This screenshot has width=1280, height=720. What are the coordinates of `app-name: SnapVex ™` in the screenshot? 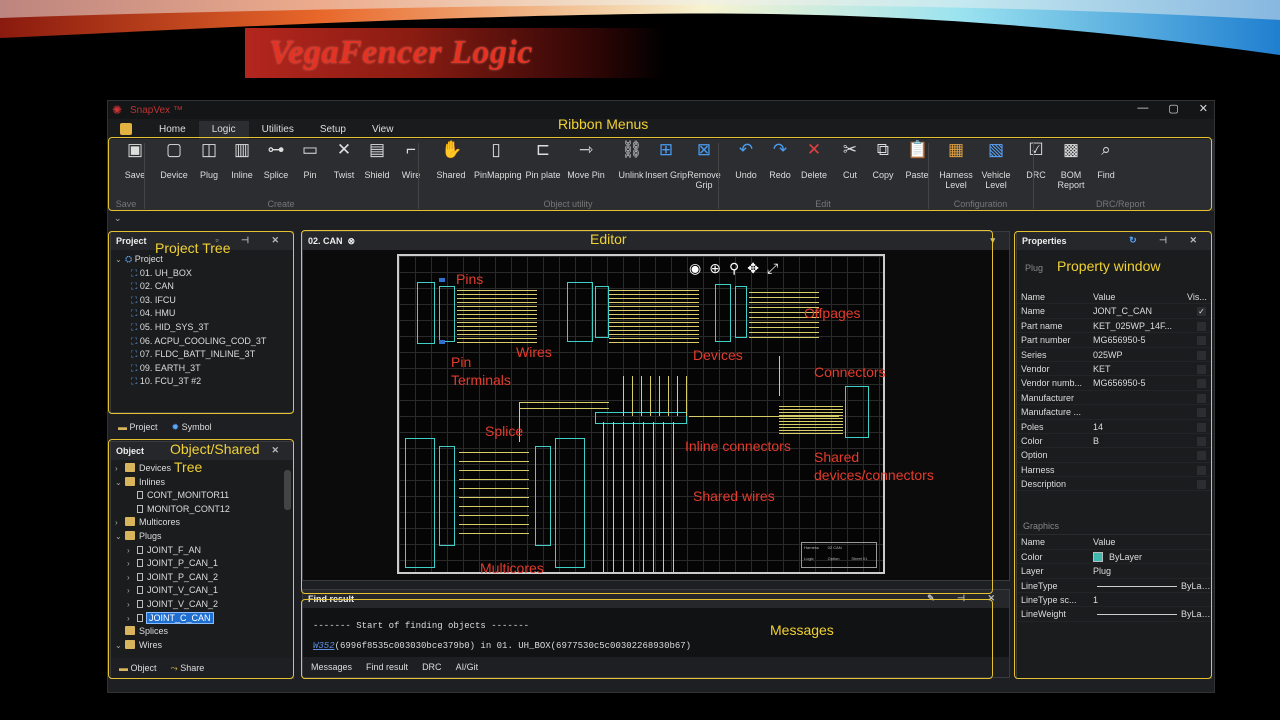 It's located at (156, 110).